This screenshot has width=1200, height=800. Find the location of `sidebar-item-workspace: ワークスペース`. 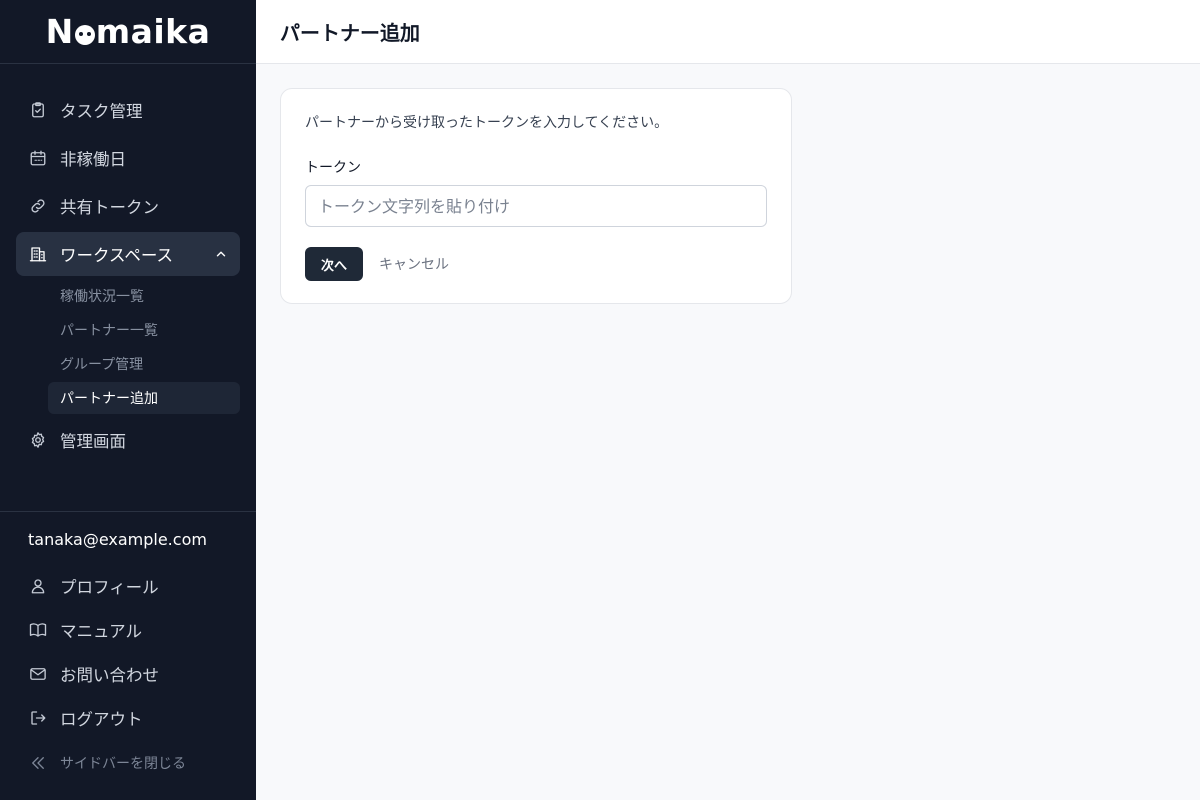

sidebar-item-workspace: ワークスペース is located at coordinates (128, 254).